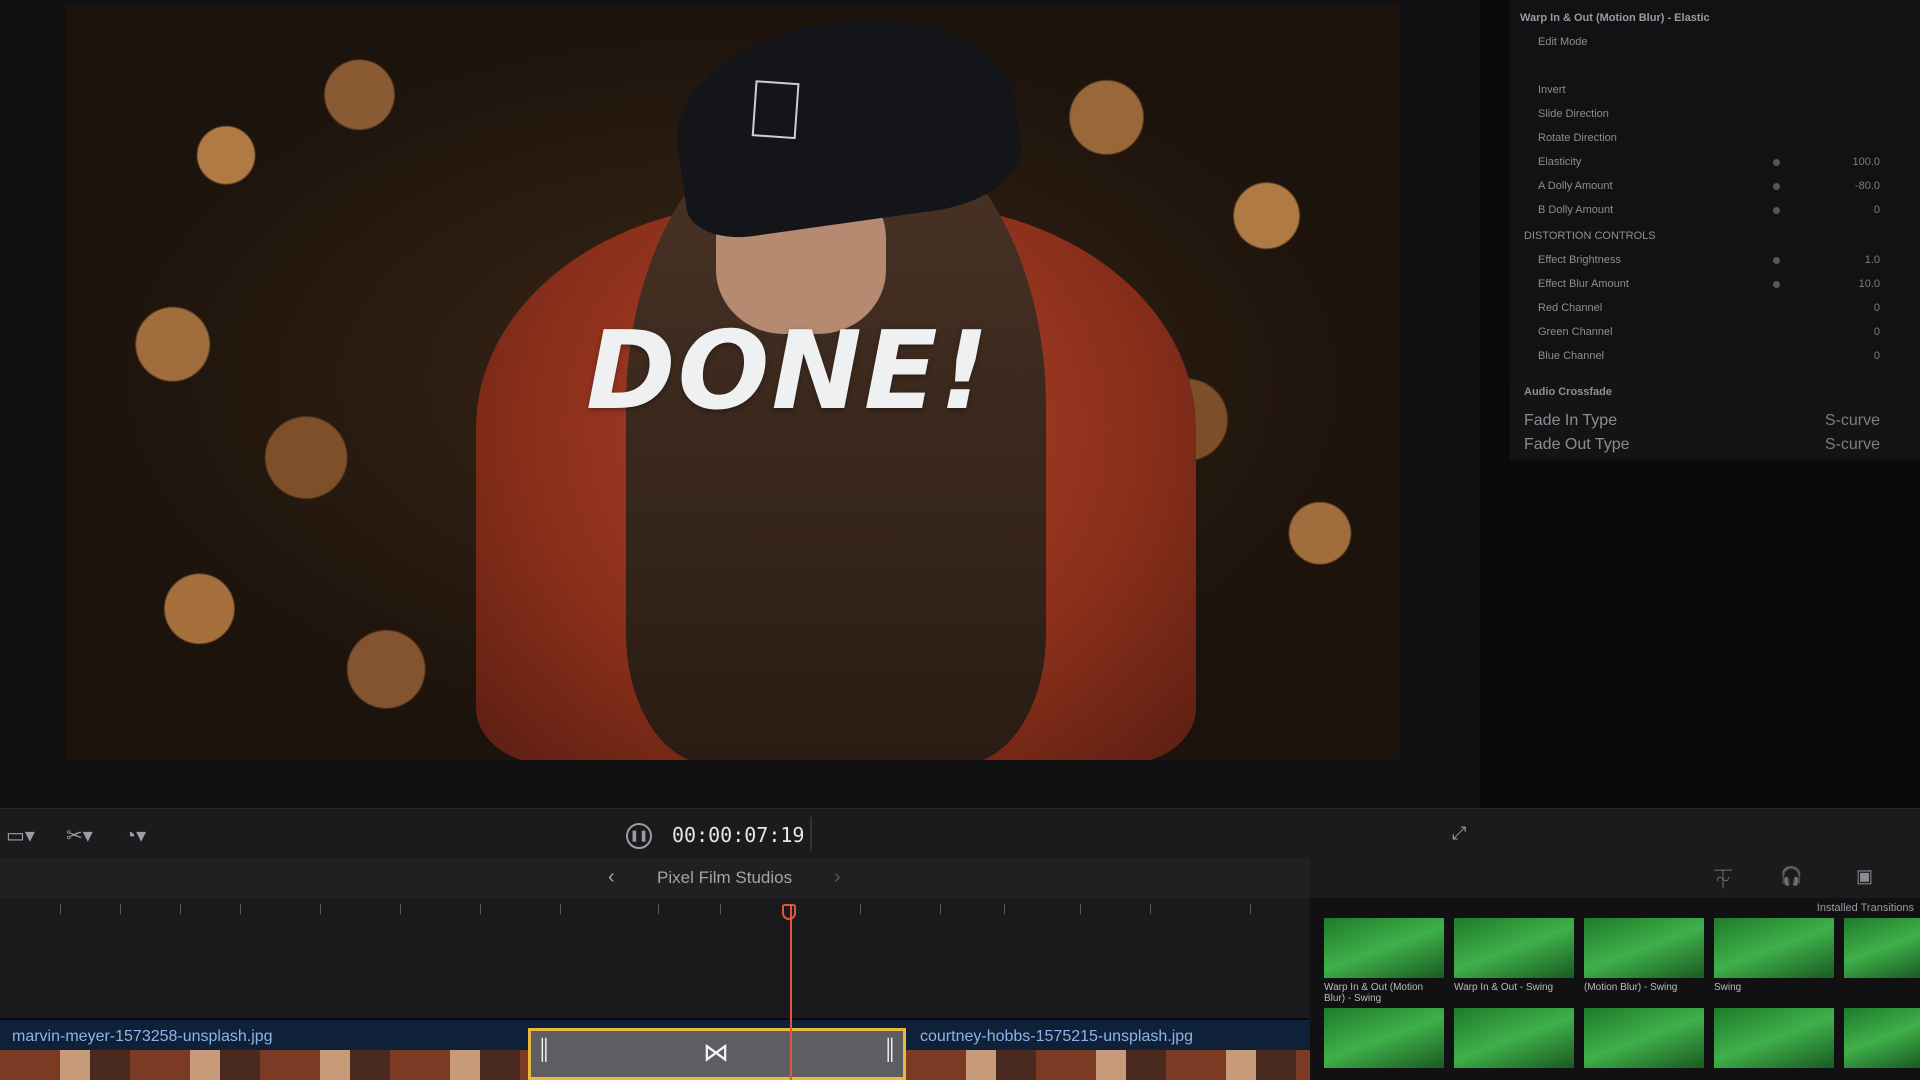  Describe the element at coordinates (1590, 236) in the screenshot. I see `distortion-section-title: DISTORTION CONTROLS` at that location.